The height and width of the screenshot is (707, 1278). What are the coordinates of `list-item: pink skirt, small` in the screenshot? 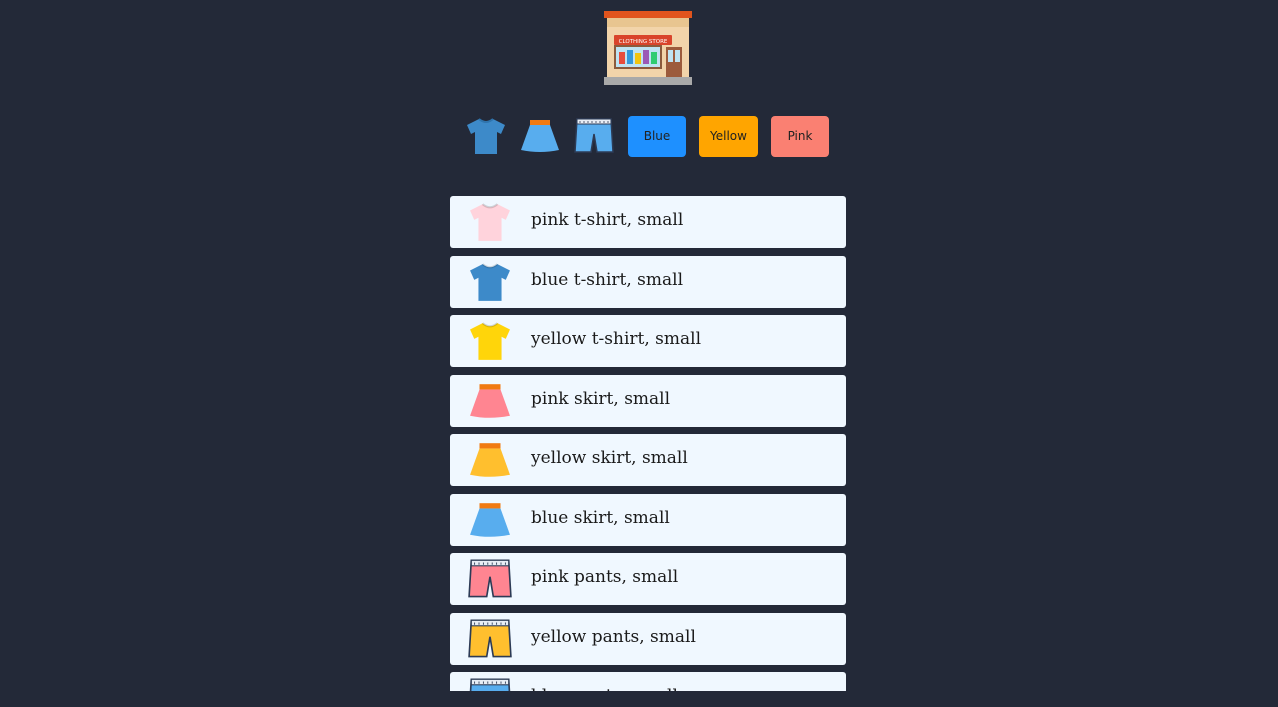 It's located at (648, 400).